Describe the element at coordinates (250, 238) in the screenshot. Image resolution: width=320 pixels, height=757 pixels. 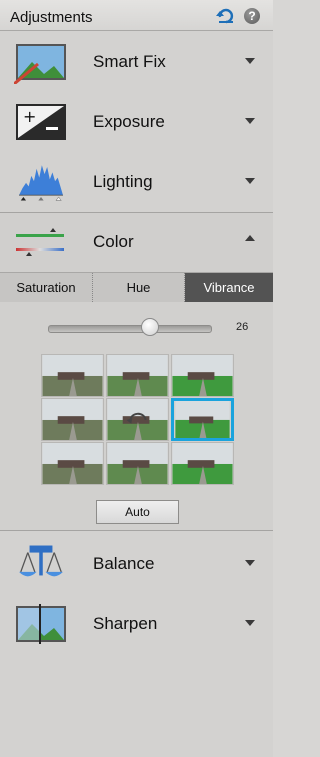
I see `chevron-up-icon` at that location.